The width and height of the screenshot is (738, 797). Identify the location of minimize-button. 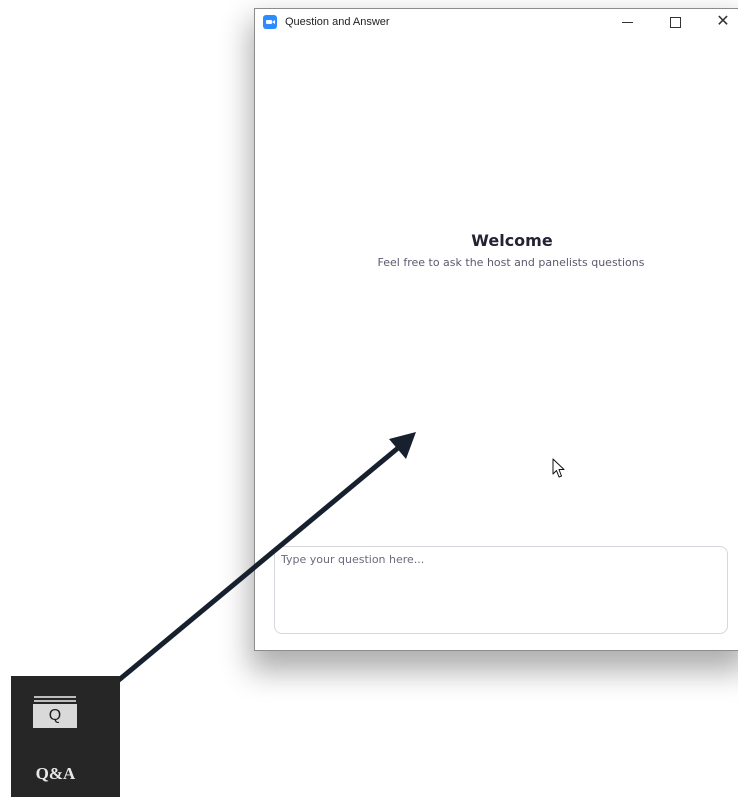
(627, 24).